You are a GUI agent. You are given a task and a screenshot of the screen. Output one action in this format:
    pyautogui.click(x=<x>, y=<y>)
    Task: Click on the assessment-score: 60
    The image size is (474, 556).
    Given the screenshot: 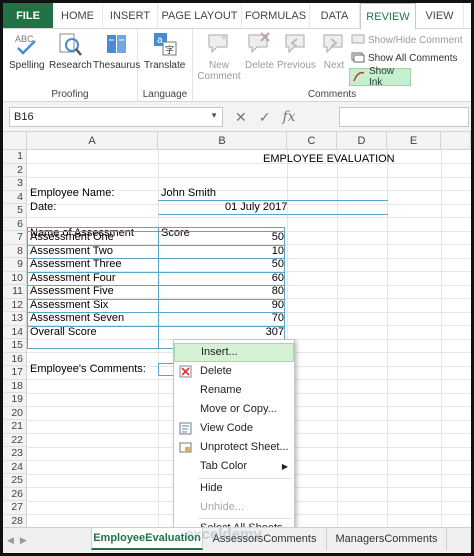 What is the action you would take?
    pyautogui.click(x=277, y=277)
    